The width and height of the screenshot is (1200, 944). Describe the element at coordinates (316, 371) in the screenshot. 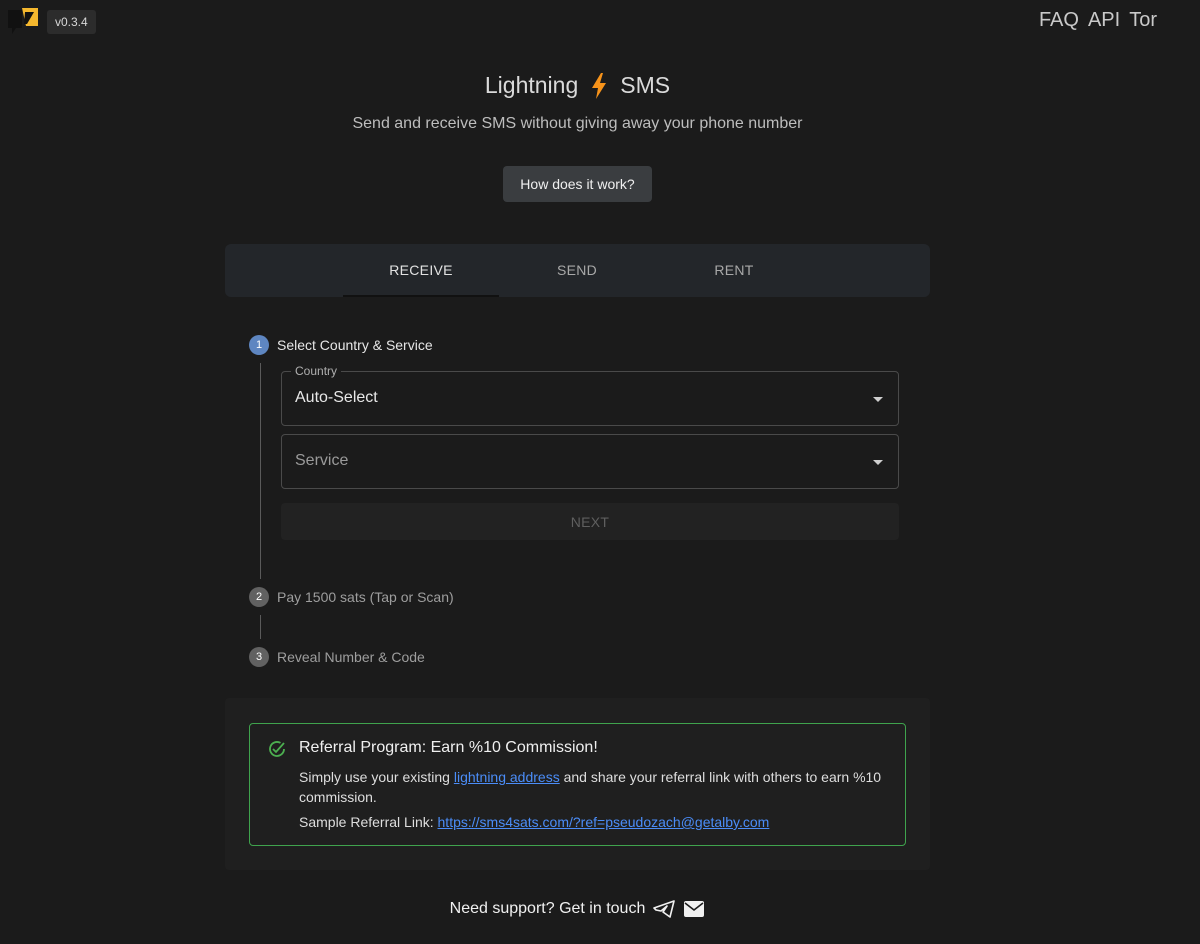

I see `country-label: Country` at that location.